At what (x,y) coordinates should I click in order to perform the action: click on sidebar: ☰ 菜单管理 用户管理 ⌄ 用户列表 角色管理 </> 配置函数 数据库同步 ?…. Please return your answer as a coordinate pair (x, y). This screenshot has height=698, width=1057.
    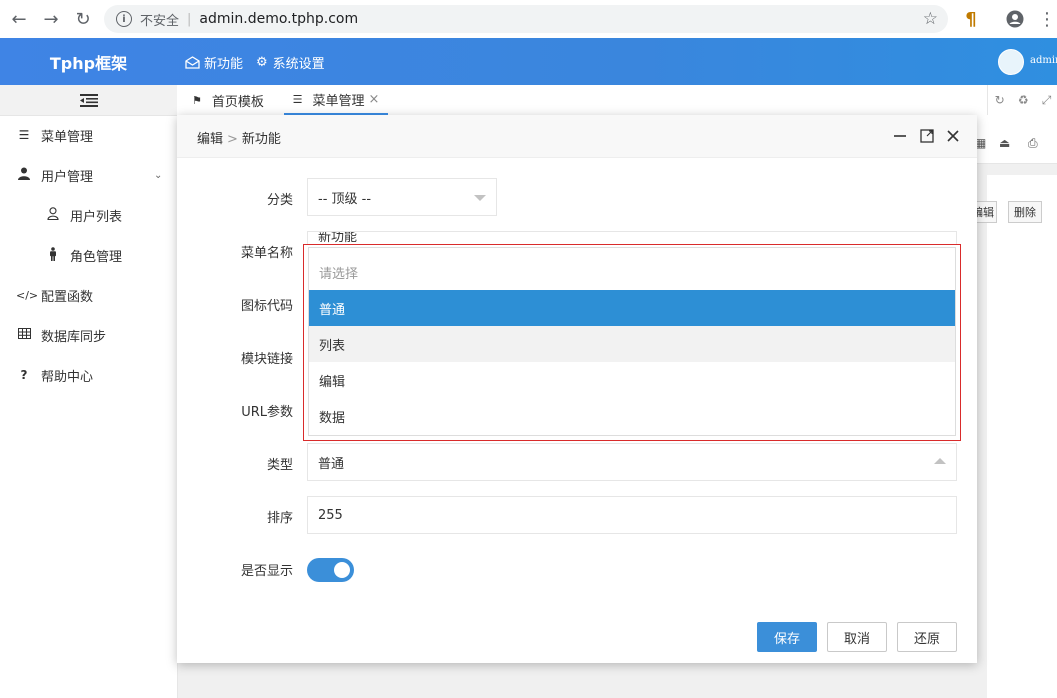
    Looking at the image, I should click on (89, 391).